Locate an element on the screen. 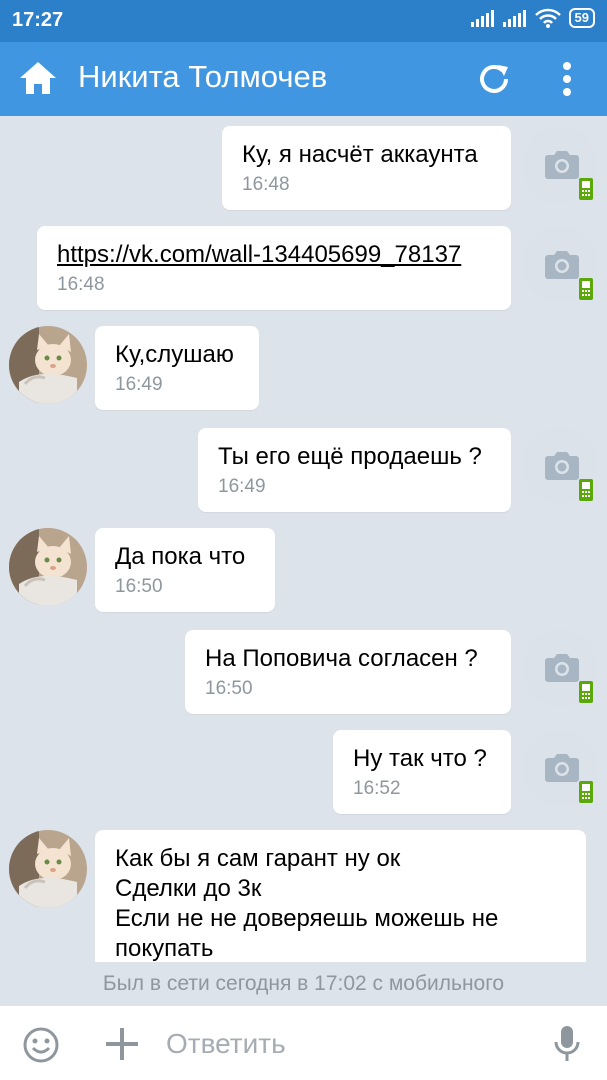  message-line: Как бы я сам гарант ну ок is located at coordinates (258, 858).